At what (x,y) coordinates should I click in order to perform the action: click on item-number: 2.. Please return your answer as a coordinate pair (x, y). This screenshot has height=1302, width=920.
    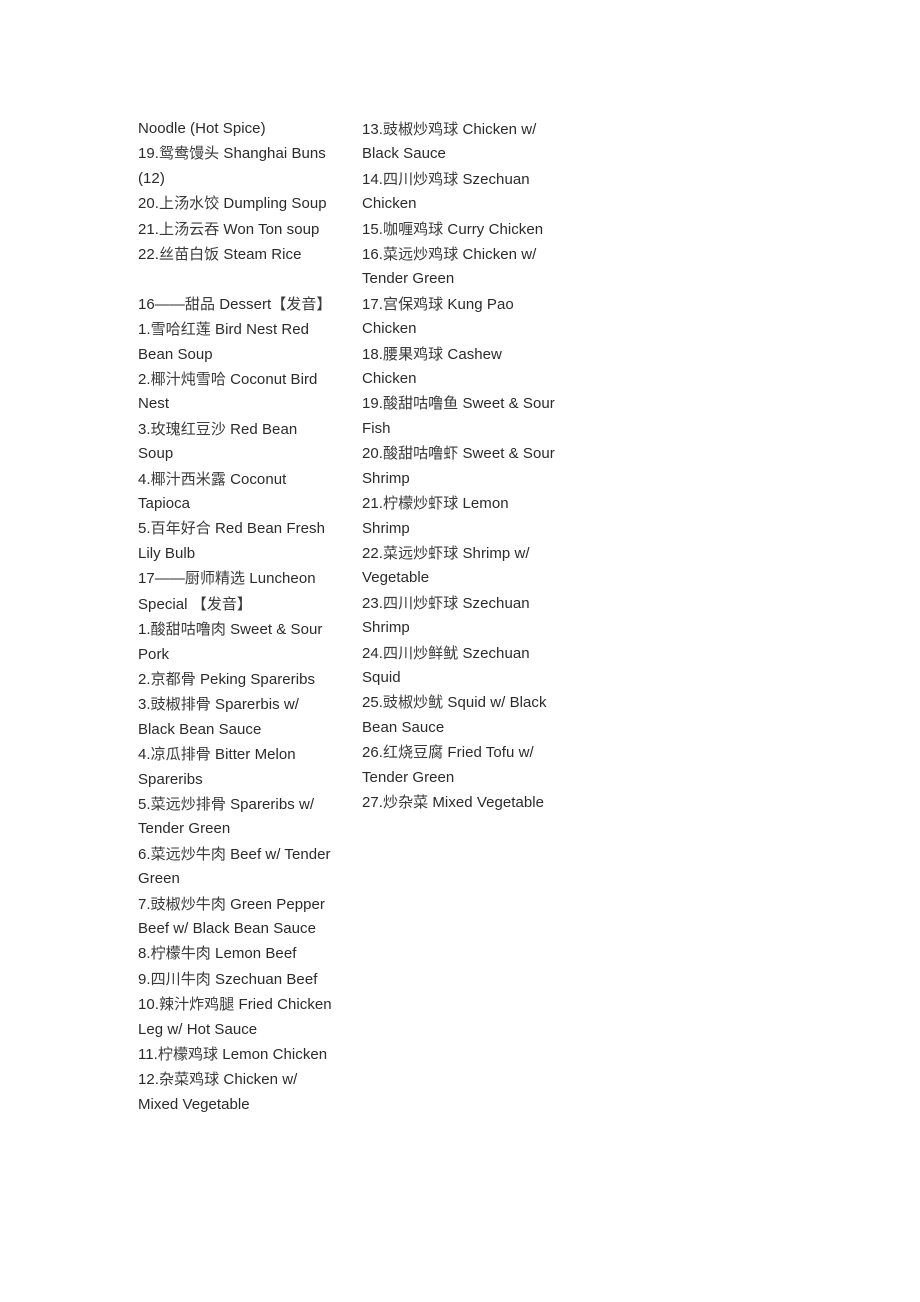
    Looking at the image, I should click on (144, 380).